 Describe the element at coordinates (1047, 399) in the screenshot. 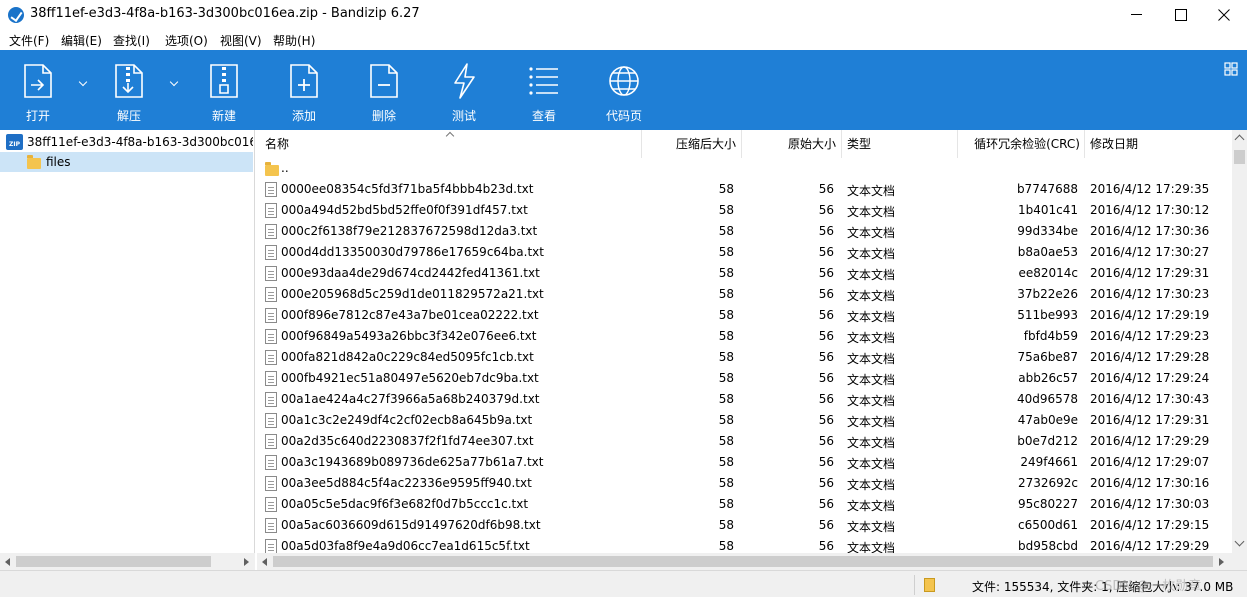

I see `file-crc: 40d96578` at that location.